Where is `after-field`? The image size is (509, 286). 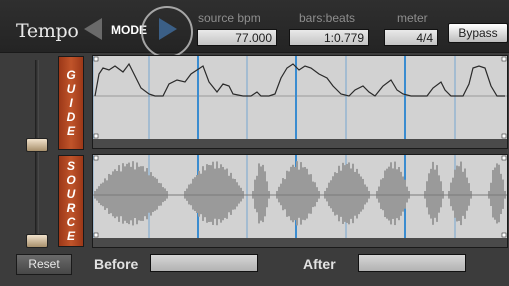 after-field is located at coordinates (412, 263).